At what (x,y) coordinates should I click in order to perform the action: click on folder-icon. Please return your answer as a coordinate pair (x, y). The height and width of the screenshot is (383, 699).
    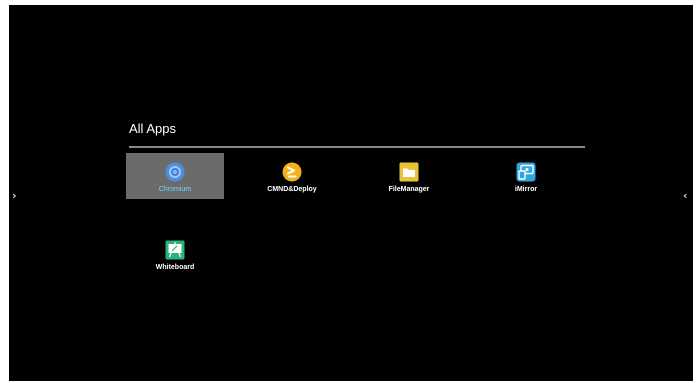
    Looking at the image, I should click on (409, 172).